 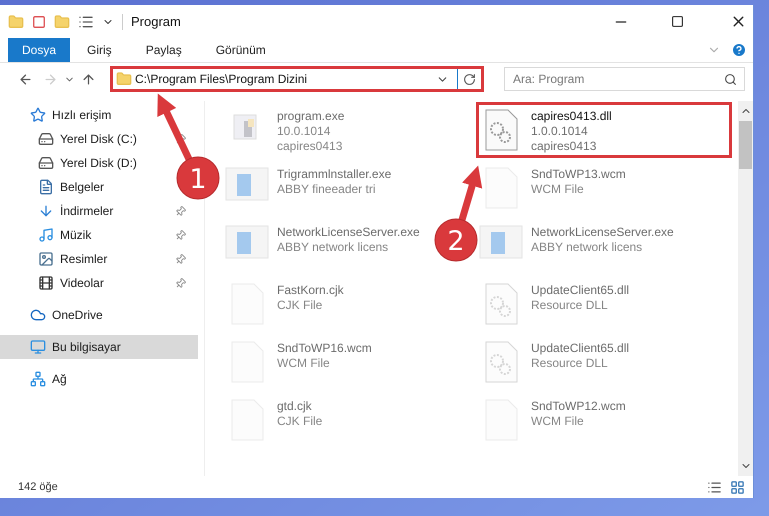 I want to click on music-note-icon, so click(x=46, y=235).